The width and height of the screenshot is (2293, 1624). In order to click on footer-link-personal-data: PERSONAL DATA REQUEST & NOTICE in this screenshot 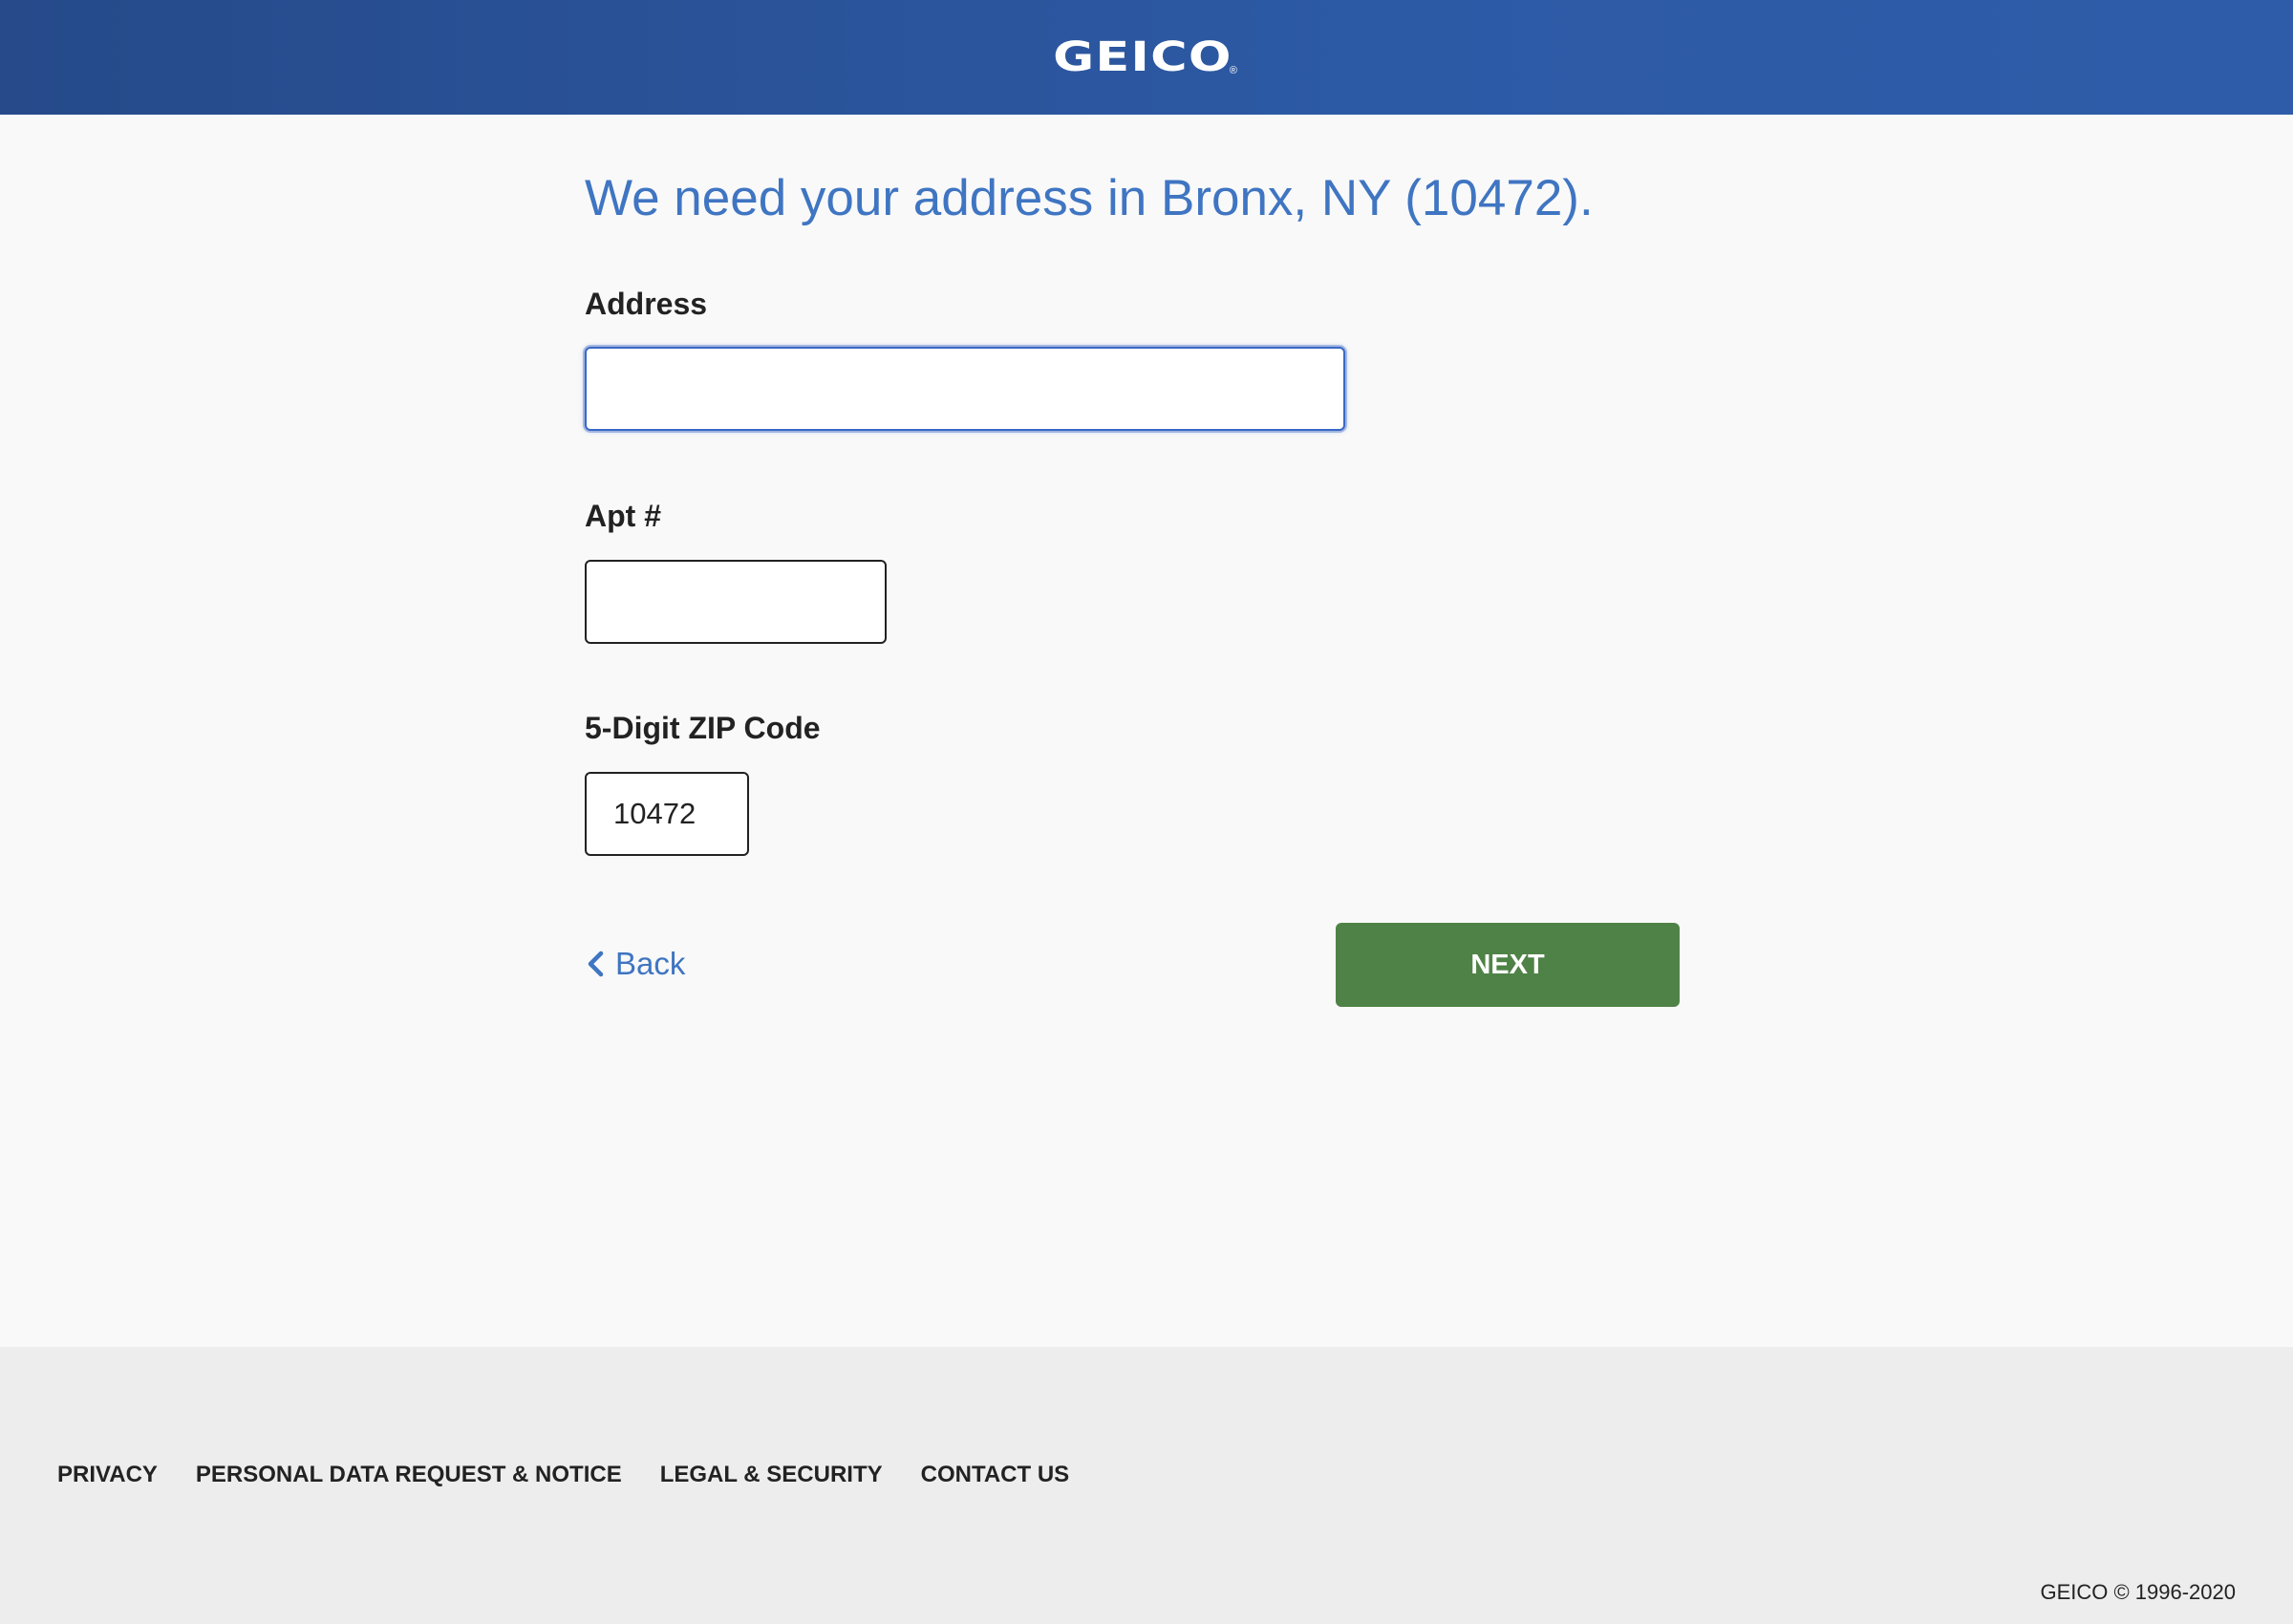, I will do `click(409, 1475)`.